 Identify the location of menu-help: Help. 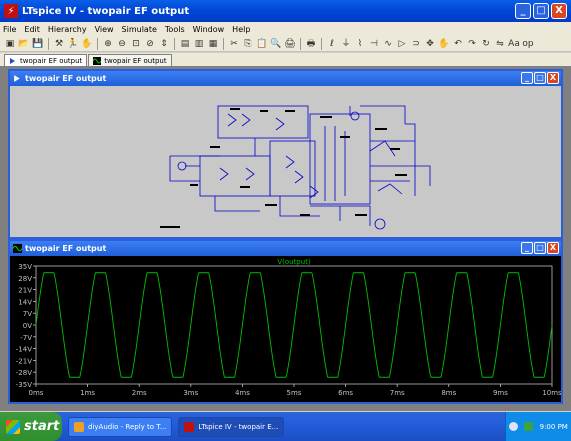
(241, 29).